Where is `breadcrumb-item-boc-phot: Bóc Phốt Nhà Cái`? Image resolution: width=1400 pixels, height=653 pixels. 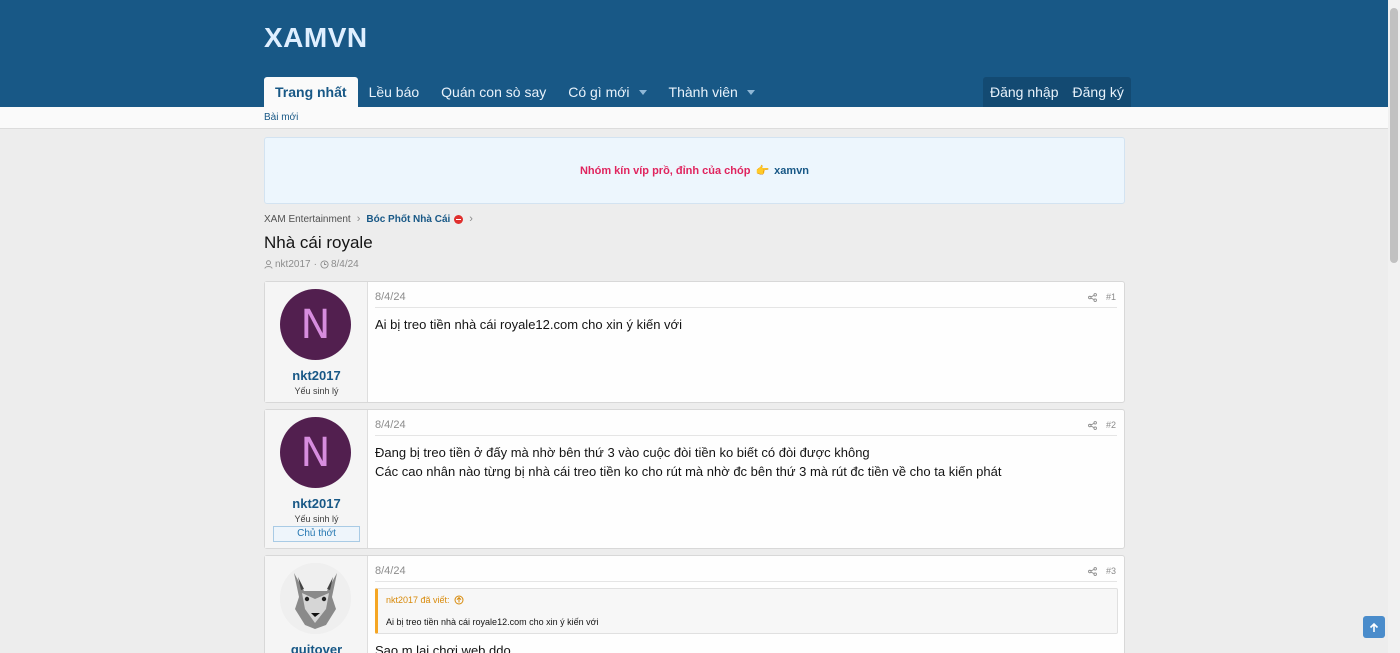
breadcrumb-item-boc-phot: Bóc Phốt Nhà Cái is located at coordinates (408, 219).